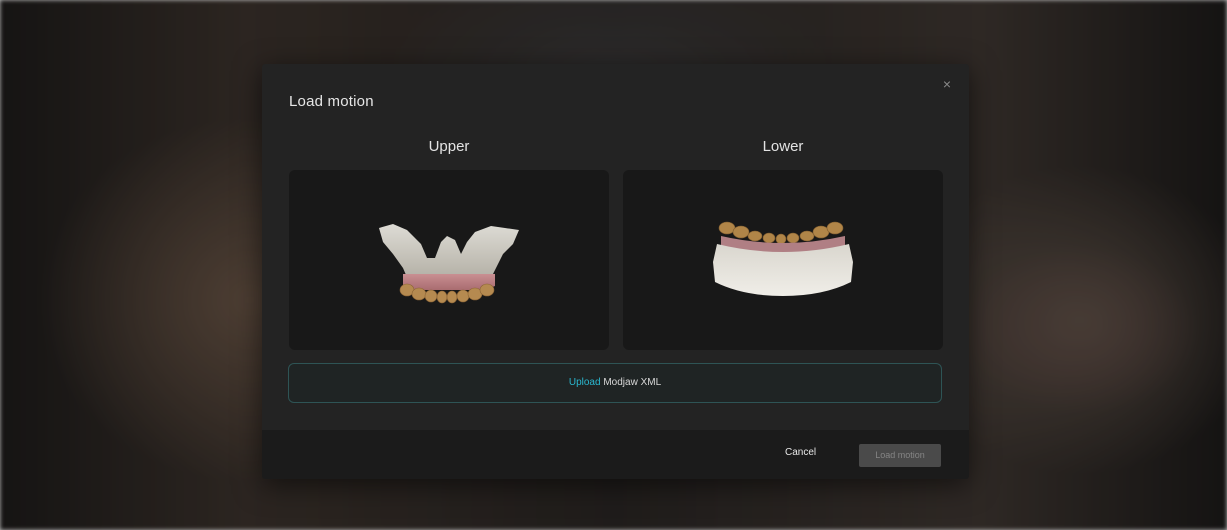  What do you see at coordinates (449, 146) in the screenshot?
I see `upper-label: Upper` at bounding box center [449, 146].